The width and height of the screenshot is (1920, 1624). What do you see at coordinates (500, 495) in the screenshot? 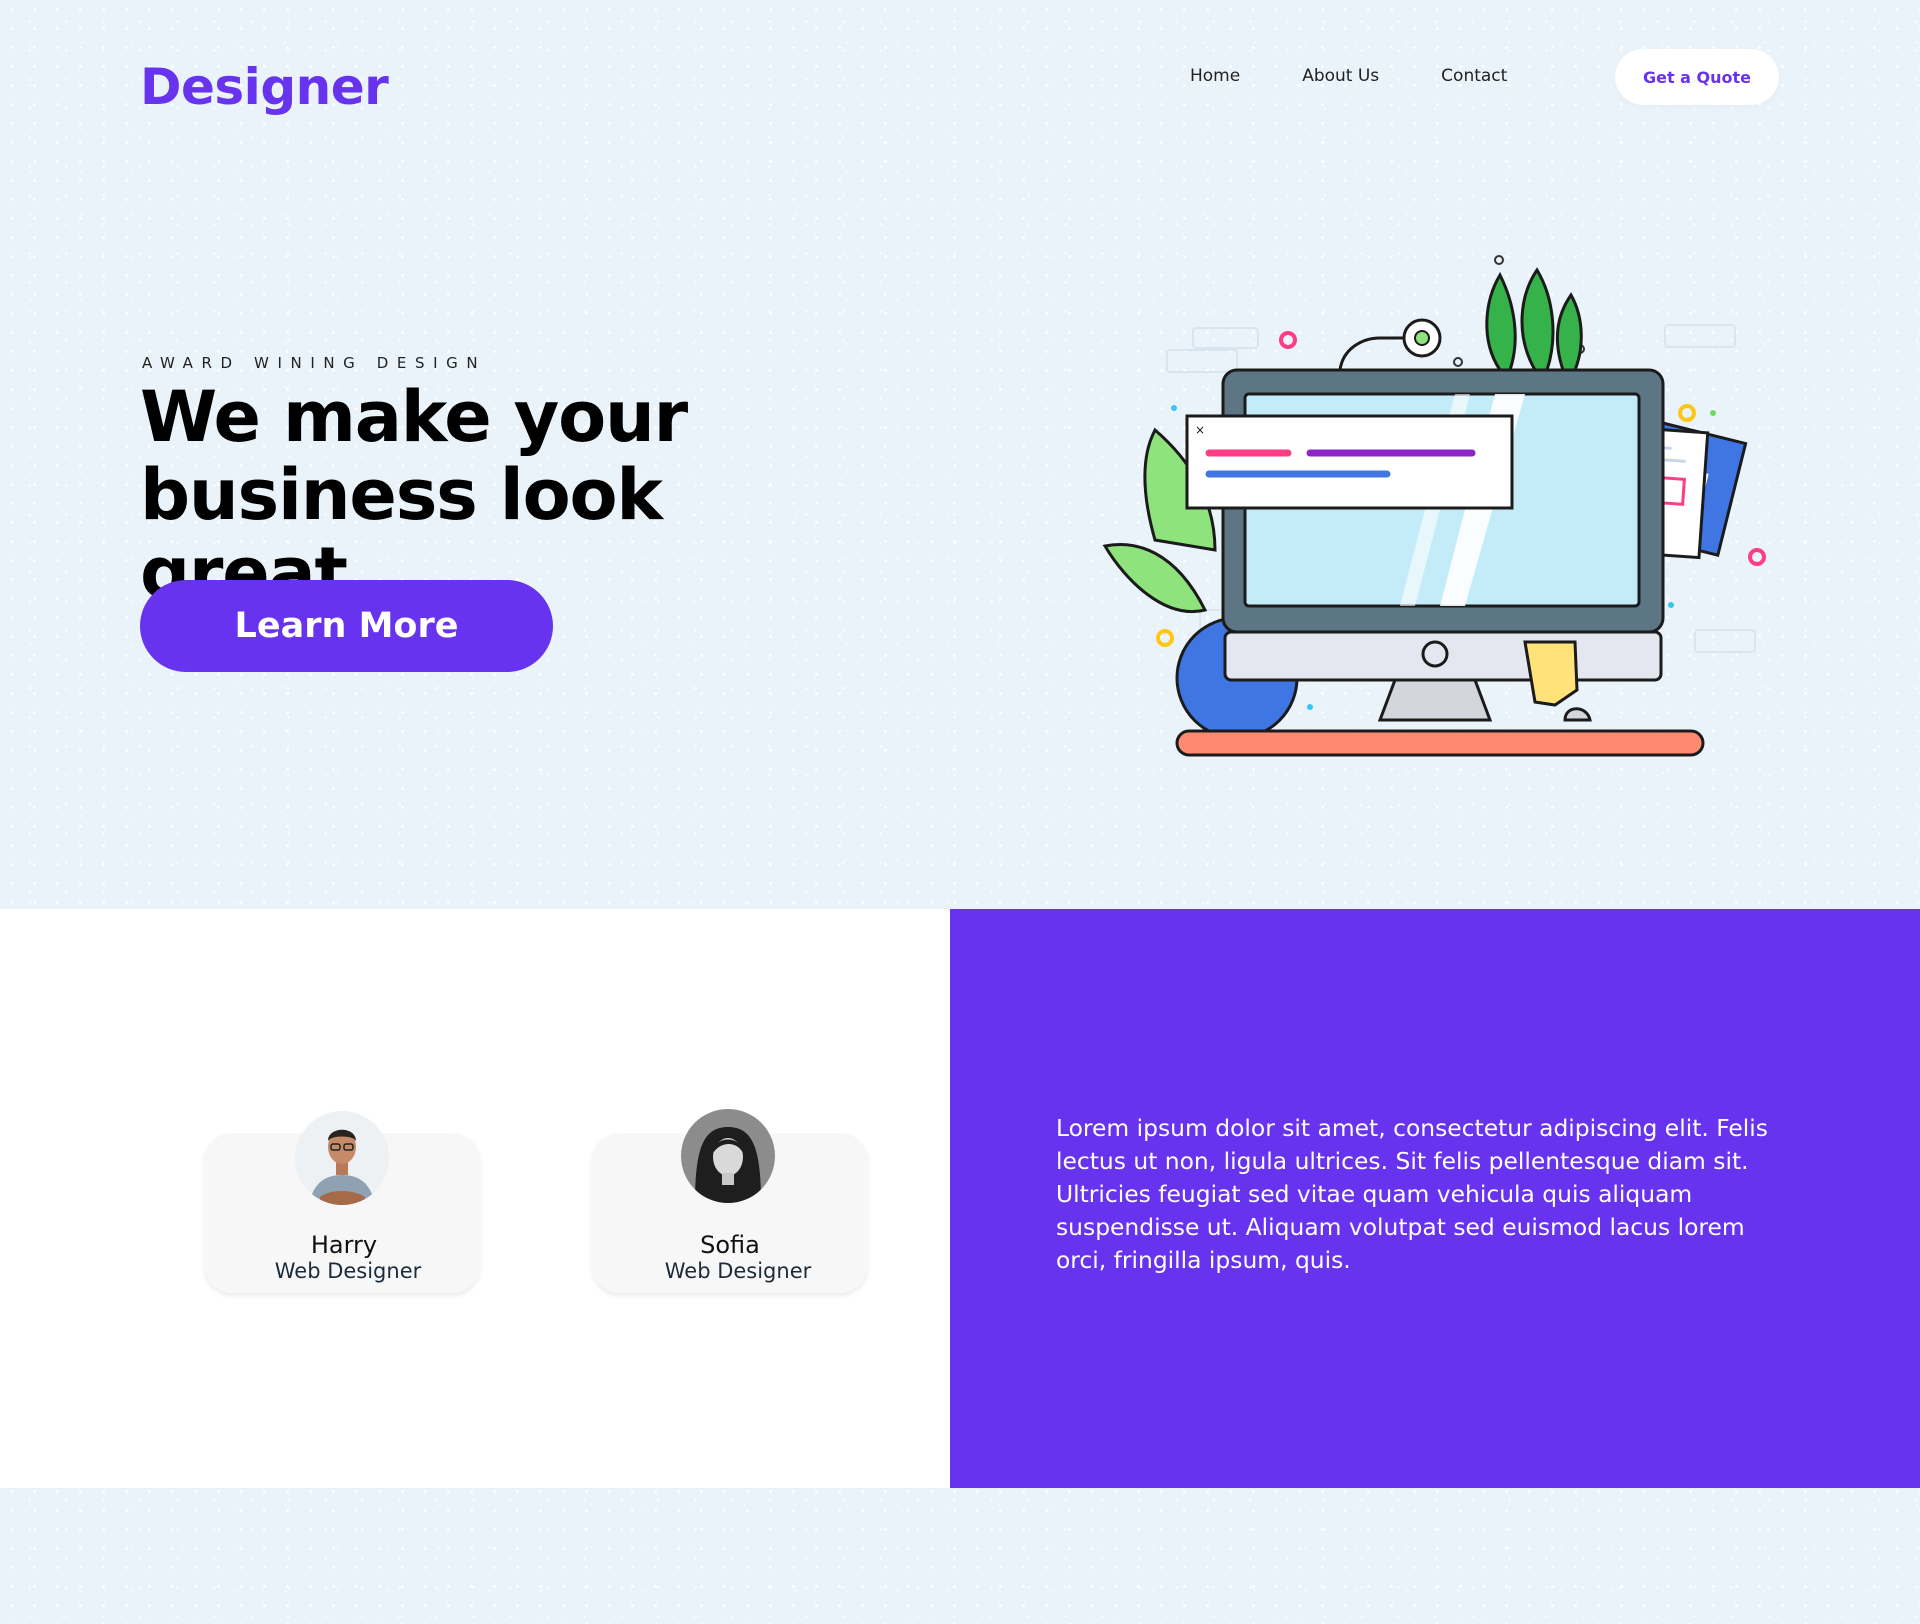
I see `hero-headline: We make your business look great` at bounding box center [500, 495].